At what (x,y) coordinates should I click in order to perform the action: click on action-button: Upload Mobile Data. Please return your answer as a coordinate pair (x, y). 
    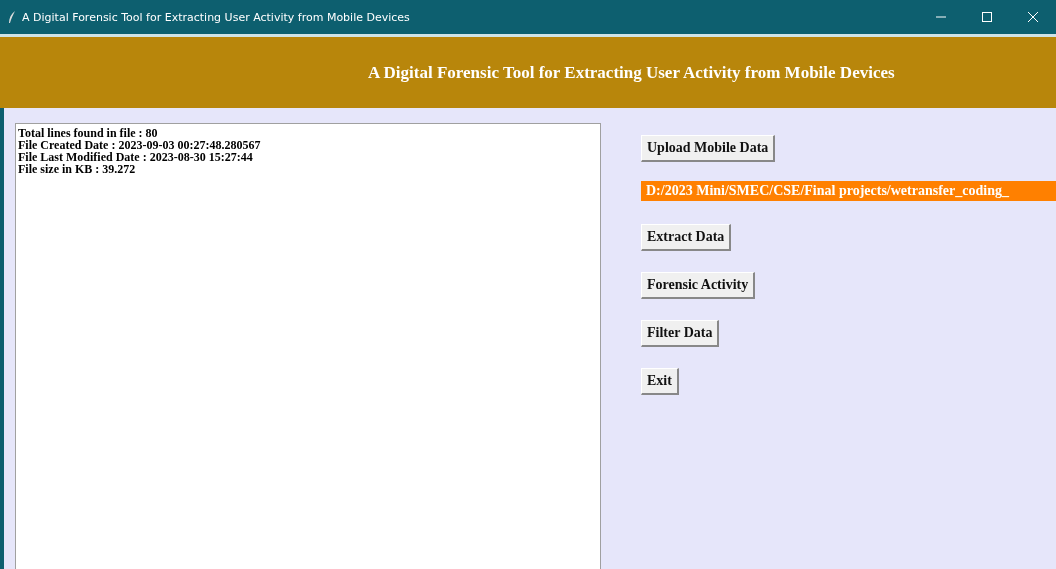
    Looking at the image, I should click on (708, 148).